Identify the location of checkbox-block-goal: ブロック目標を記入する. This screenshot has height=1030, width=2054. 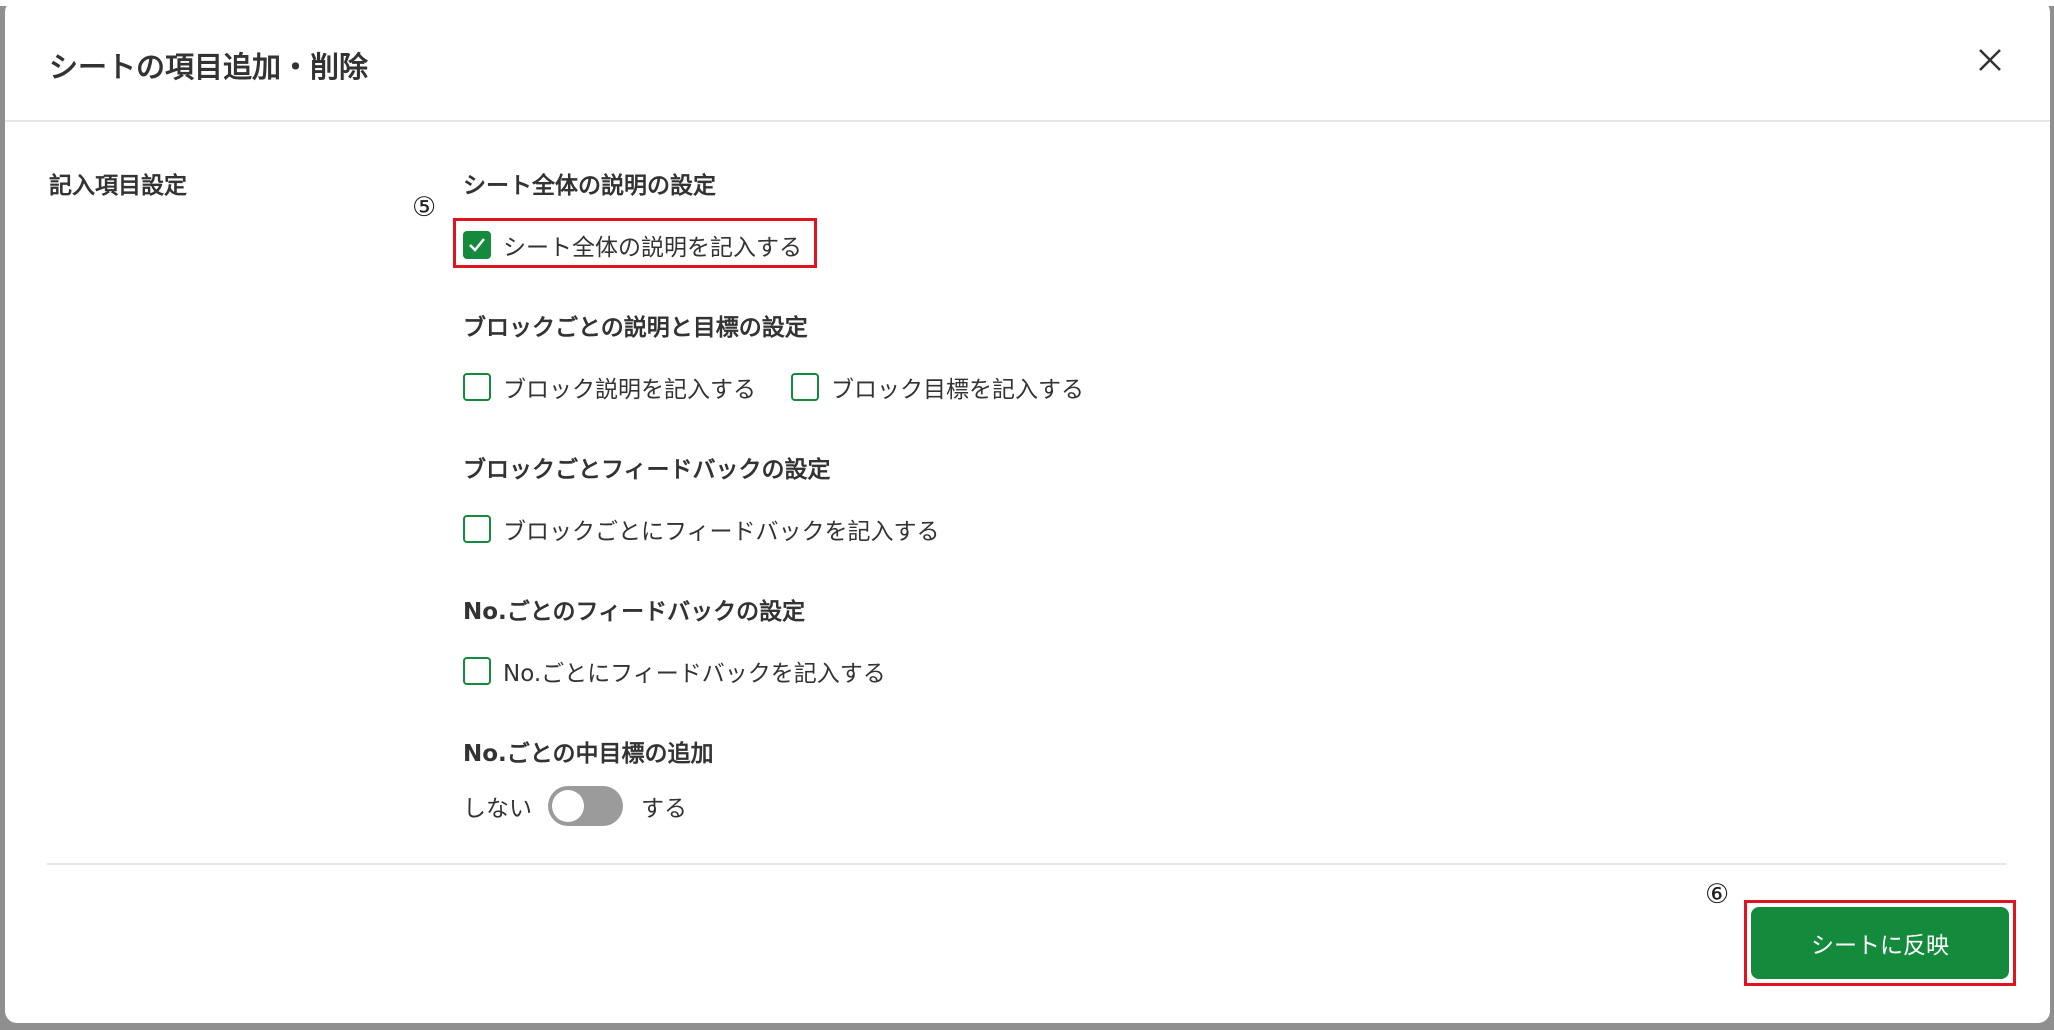
(937, 387).